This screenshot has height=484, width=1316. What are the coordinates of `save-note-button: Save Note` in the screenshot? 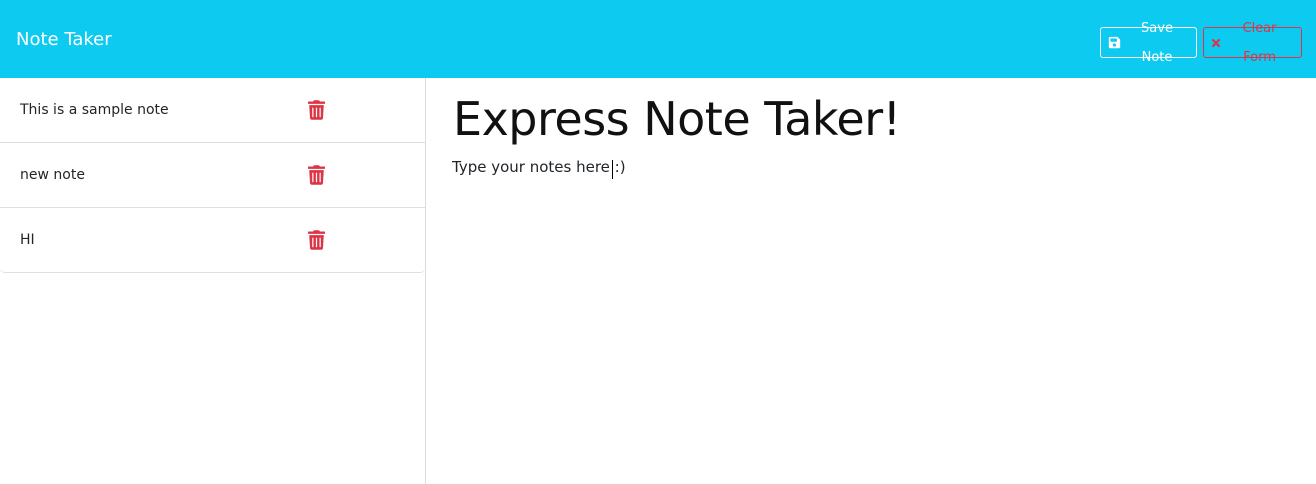 It's located at (1148, 43).